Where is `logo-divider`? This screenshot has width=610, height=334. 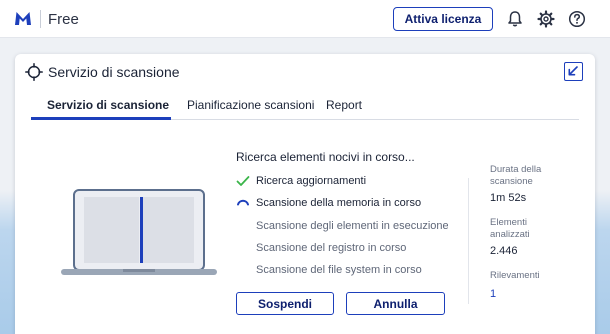
logo-divider is located at coordinates (40, 19).